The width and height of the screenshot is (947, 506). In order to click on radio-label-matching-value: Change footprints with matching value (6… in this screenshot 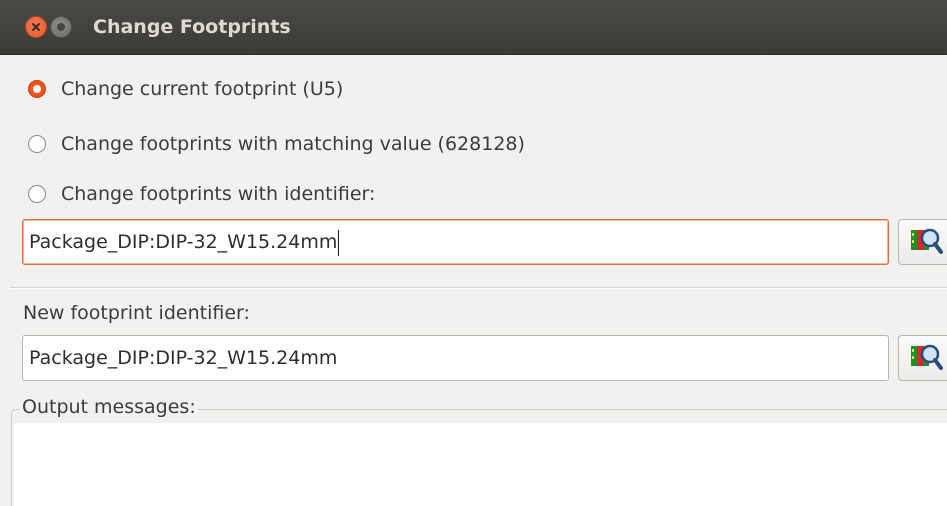, I will do `click(293, 144)`.